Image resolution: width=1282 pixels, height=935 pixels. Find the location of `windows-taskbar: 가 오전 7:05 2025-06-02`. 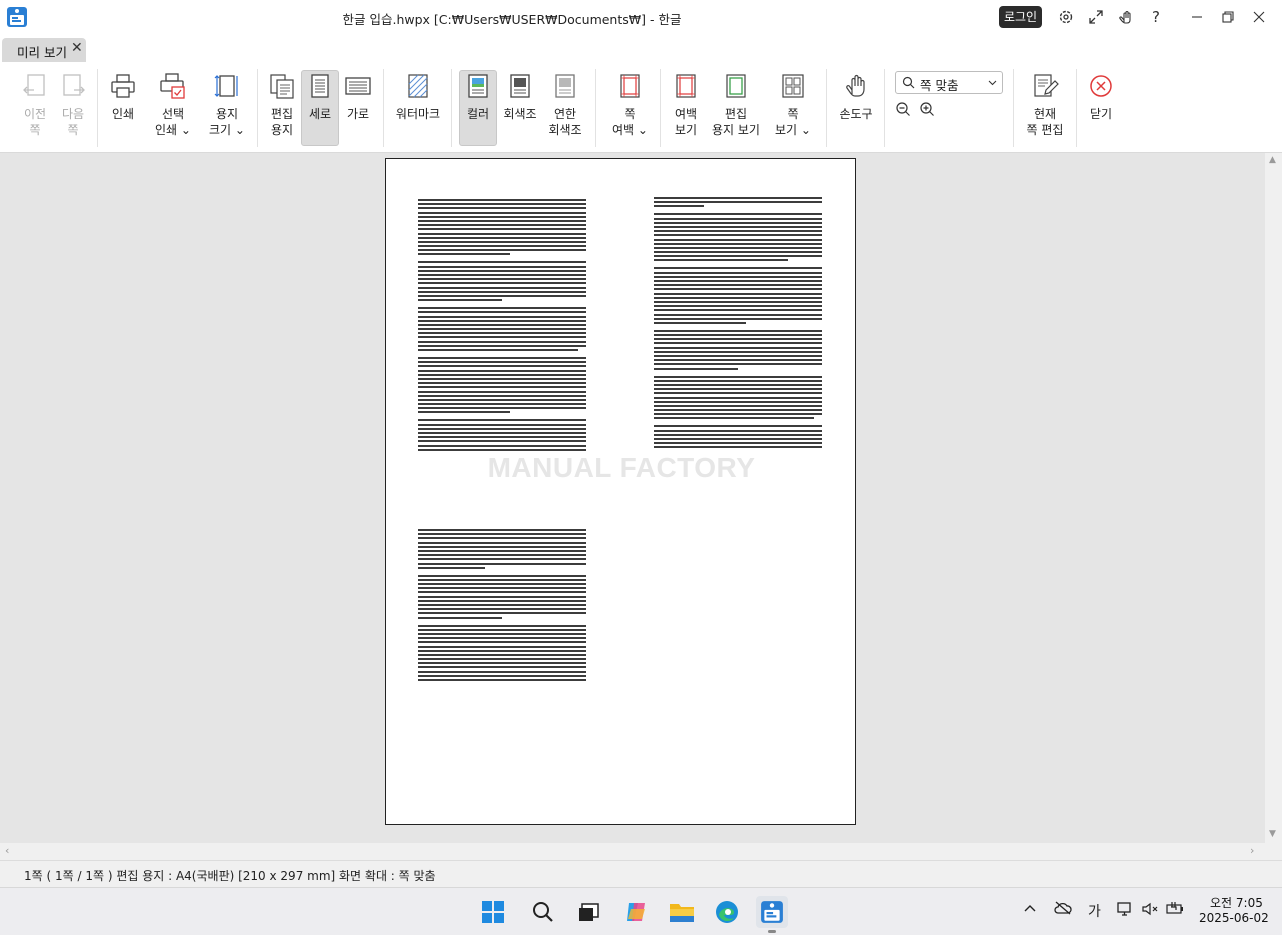

windows-taskbar: 가 오전 7:05 2025-06-02 is located at coordinates (641, 911).